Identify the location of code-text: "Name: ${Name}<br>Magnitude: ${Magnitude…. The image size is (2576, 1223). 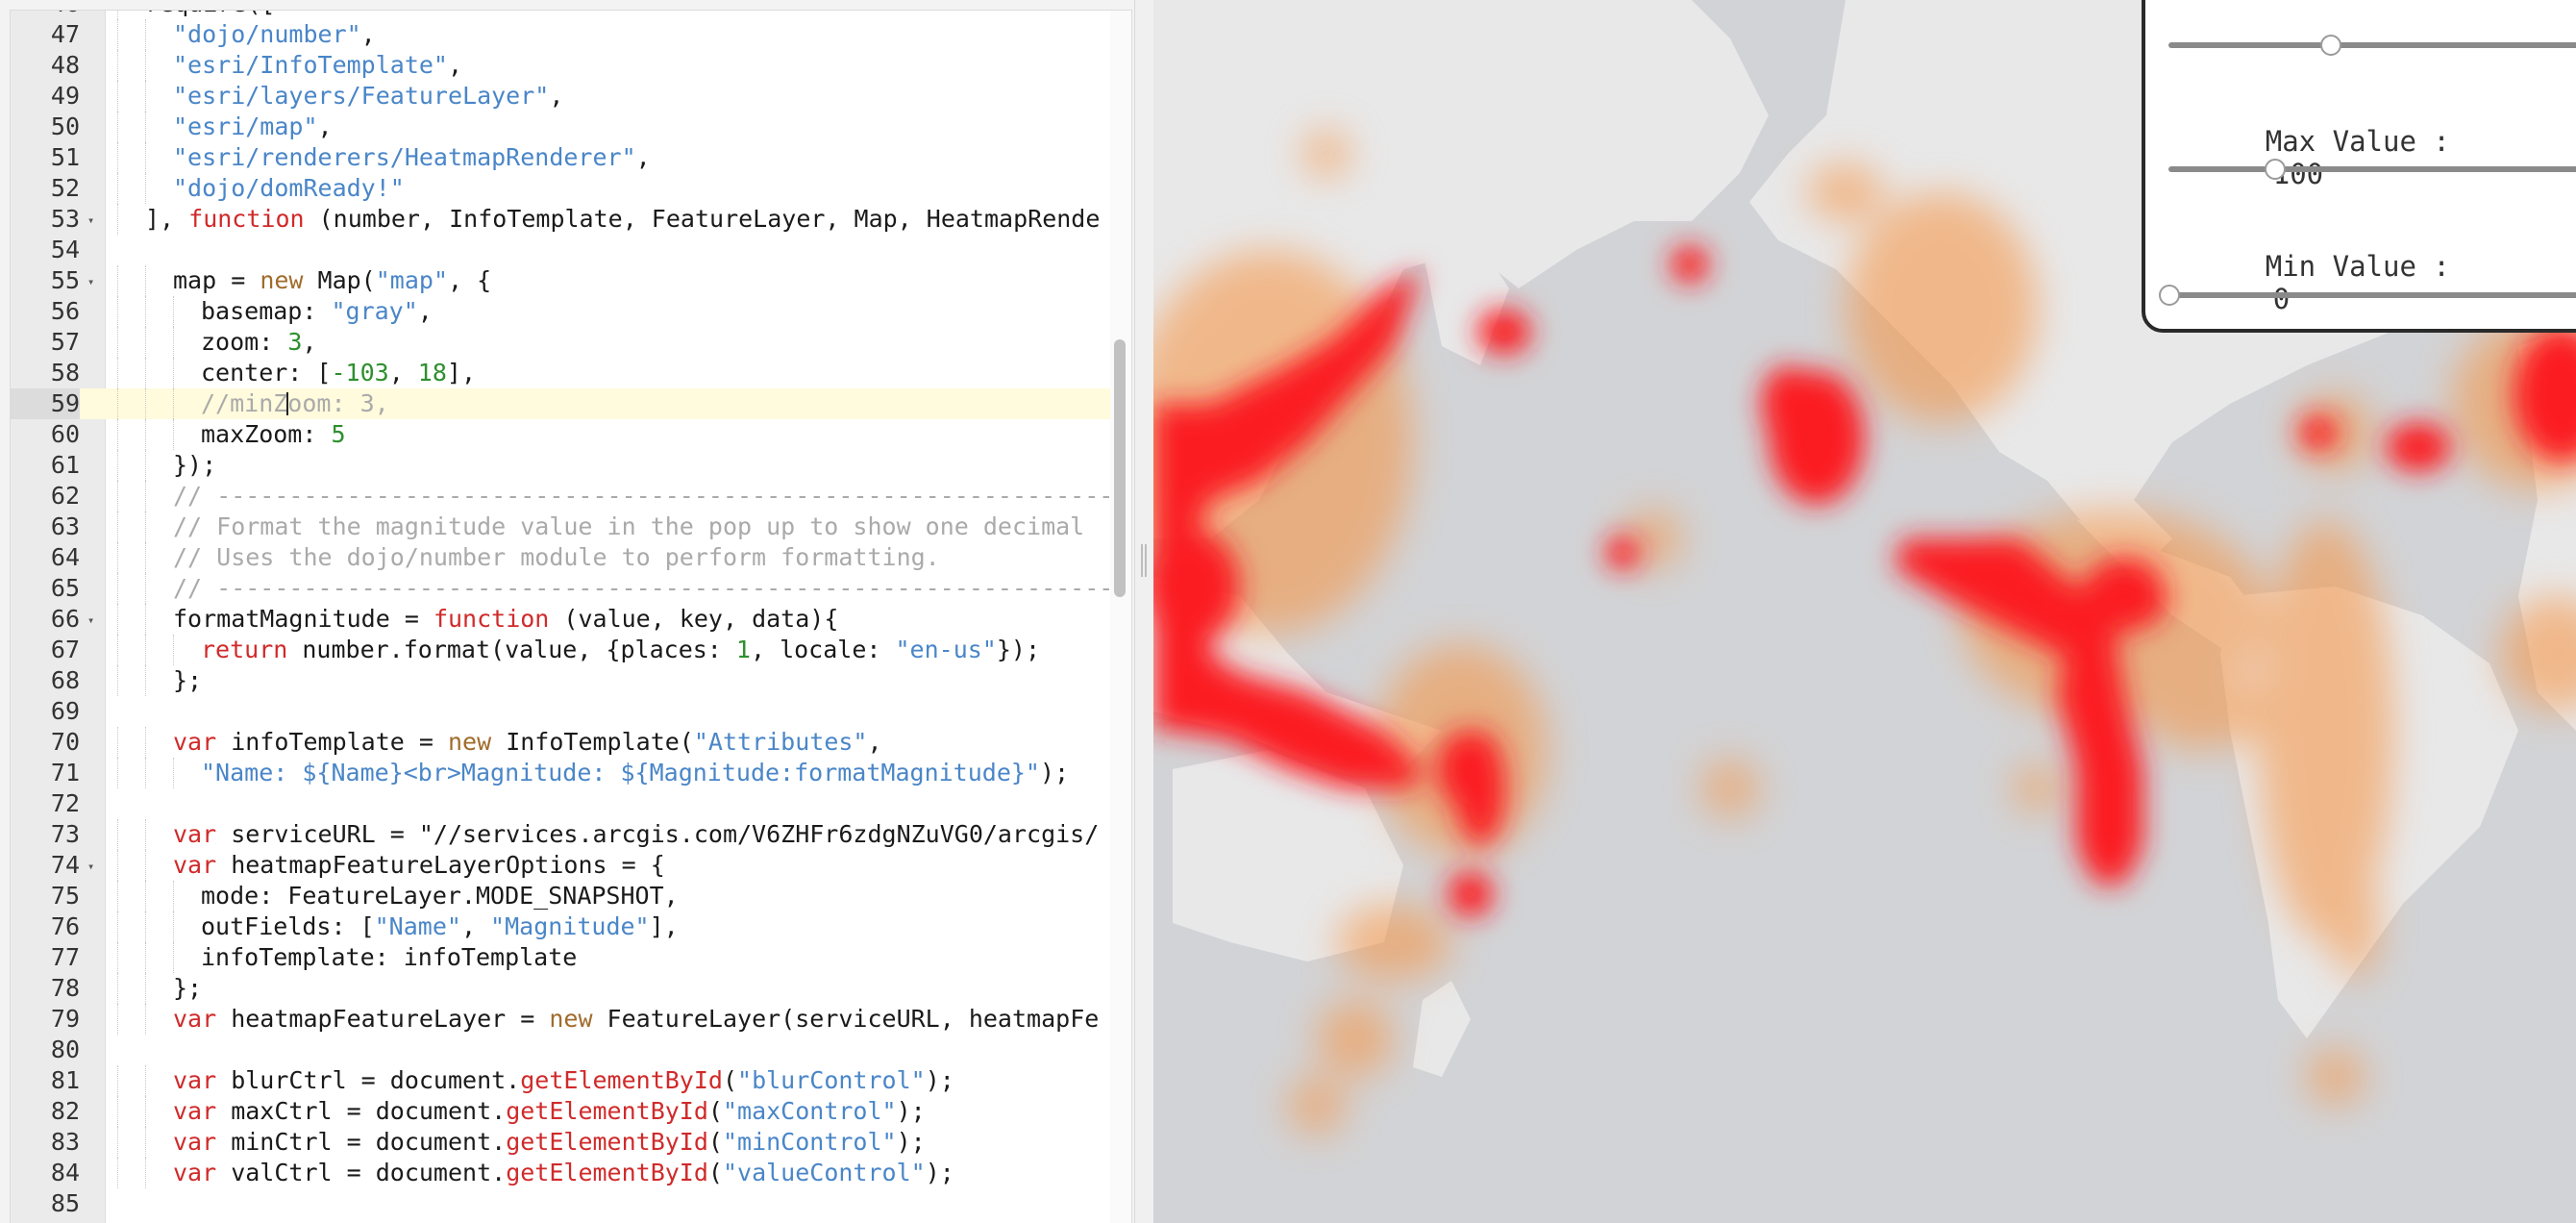
(635, 773).